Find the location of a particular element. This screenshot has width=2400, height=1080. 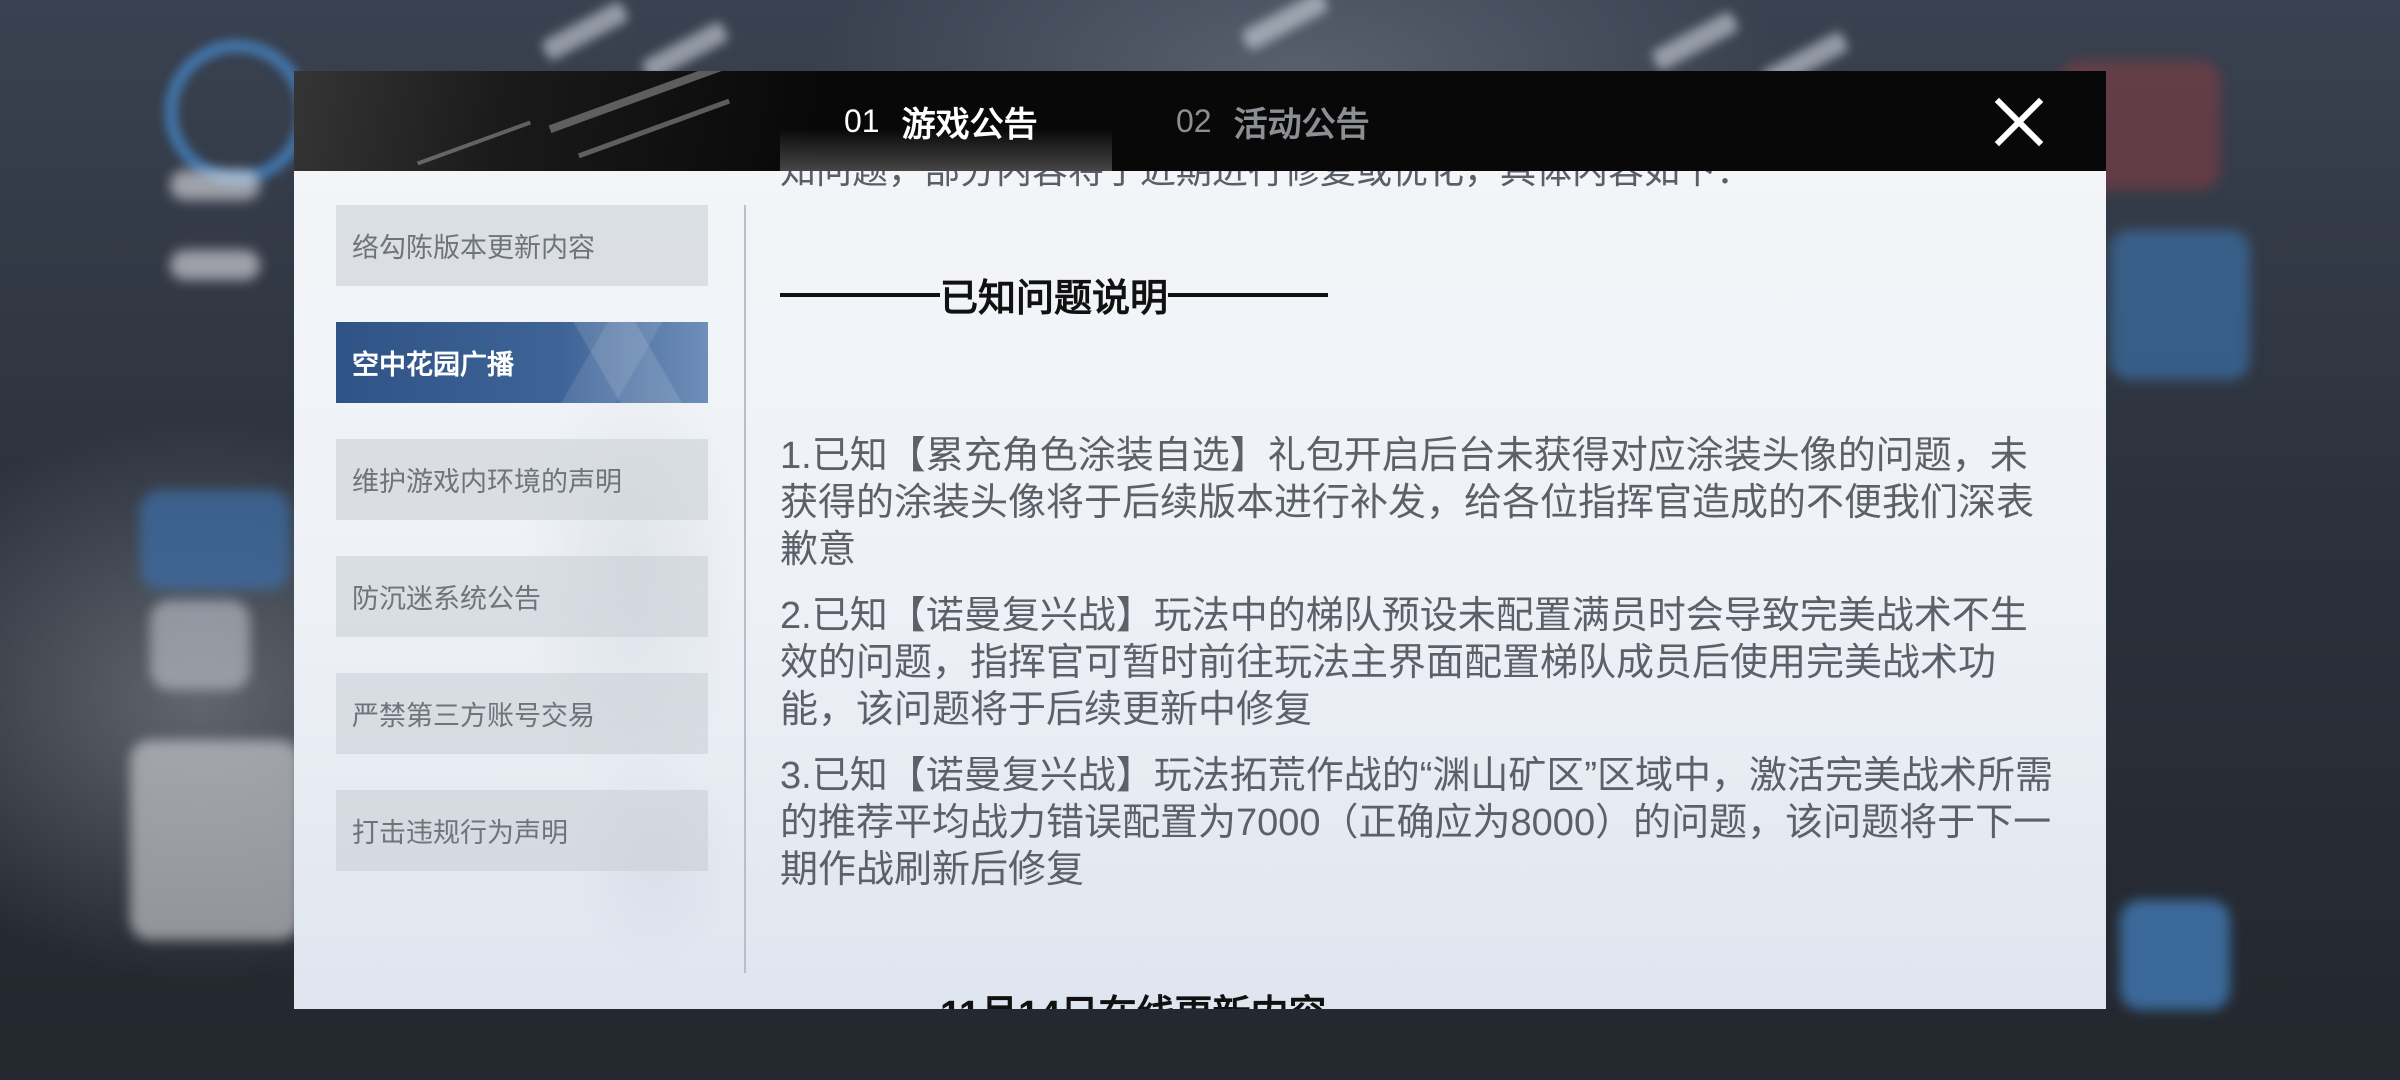

tab-game-announcement: 01 游戏公告 is located at coordinates (941, 121).